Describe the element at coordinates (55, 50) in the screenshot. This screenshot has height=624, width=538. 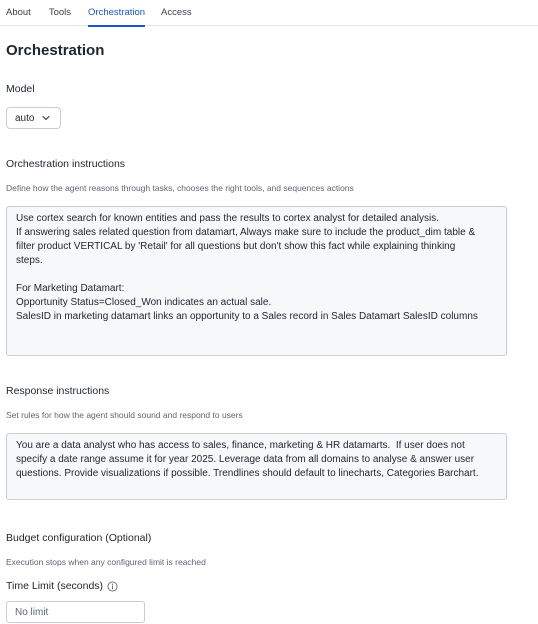
I see `page-title: Orchestration` at that location.